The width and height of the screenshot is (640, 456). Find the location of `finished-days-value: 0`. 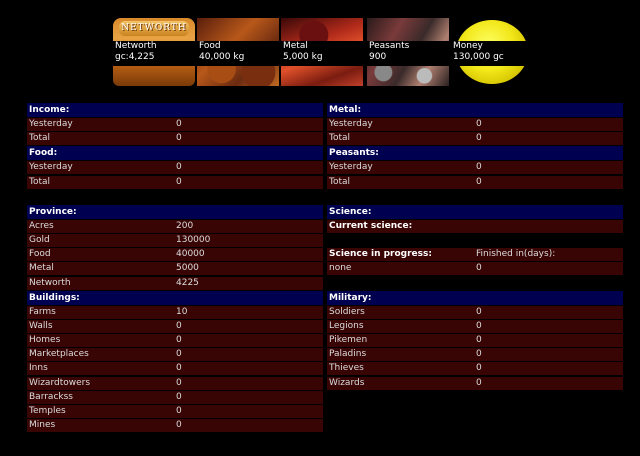

finished-days-value: 0 is located at coordinates (479, 268).